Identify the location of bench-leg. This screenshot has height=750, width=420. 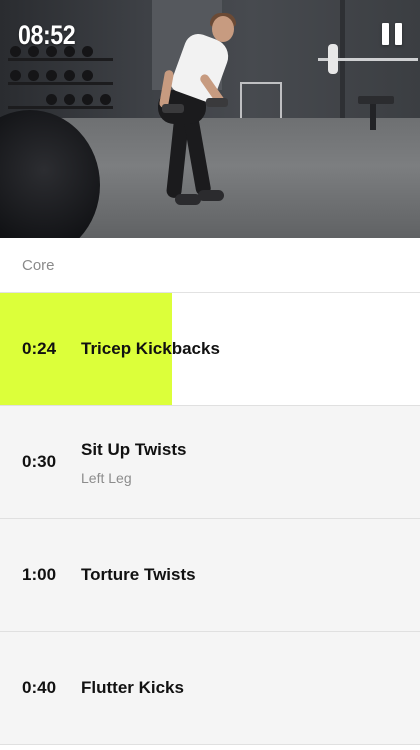
(373, 117).